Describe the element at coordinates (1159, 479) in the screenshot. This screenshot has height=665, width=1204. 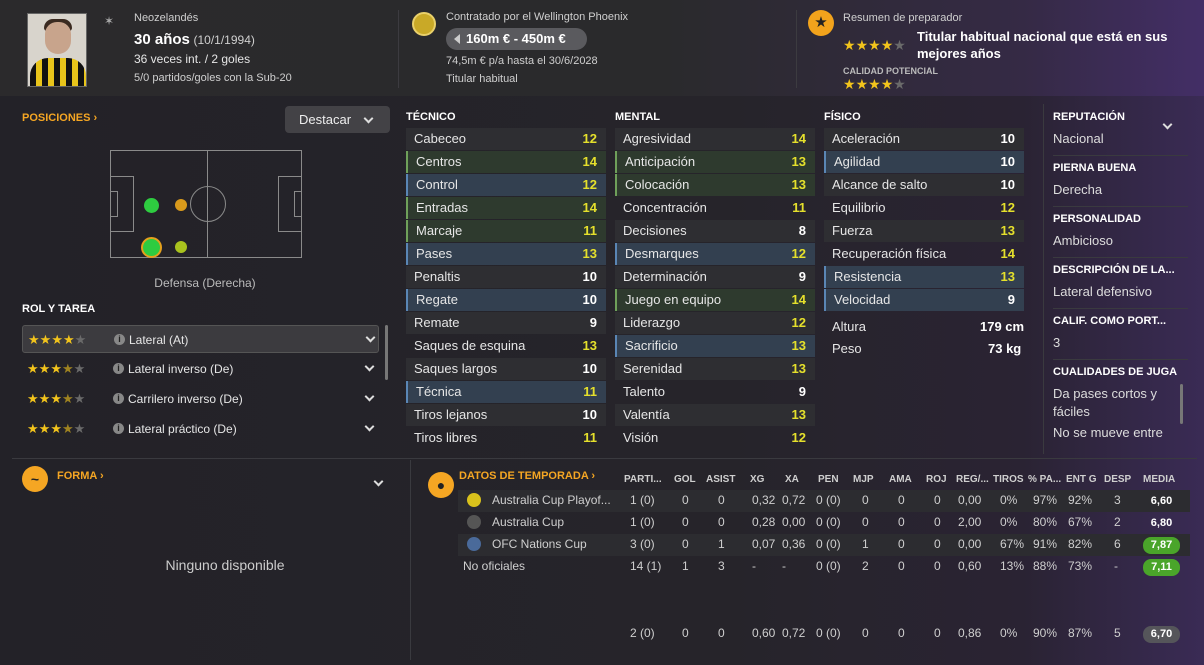
I see `season-column-header: MEDIA` at that location.